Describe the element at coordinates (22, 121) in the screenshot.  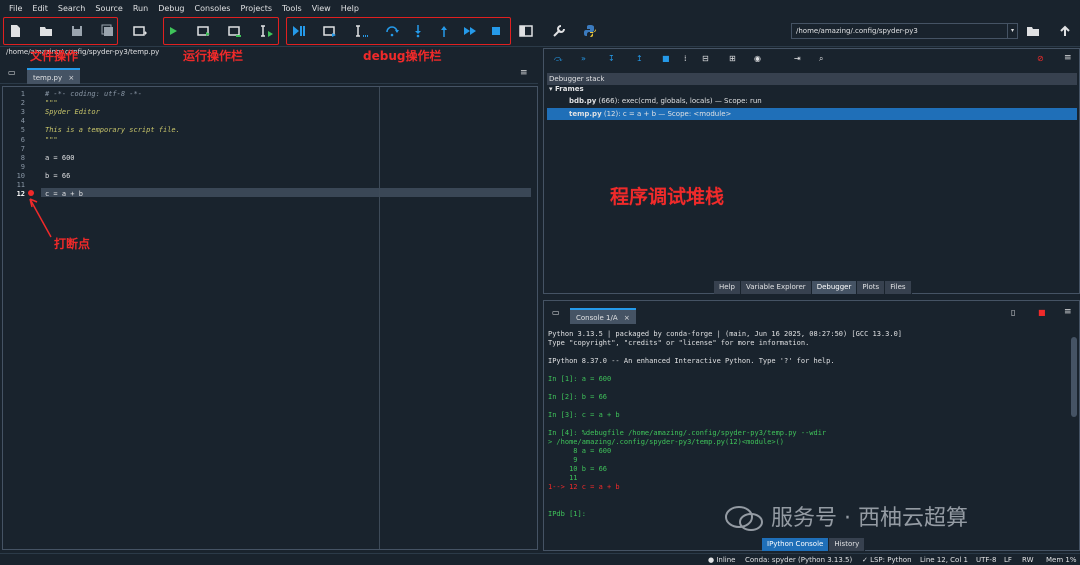
I see `line-number: 4` at that location.